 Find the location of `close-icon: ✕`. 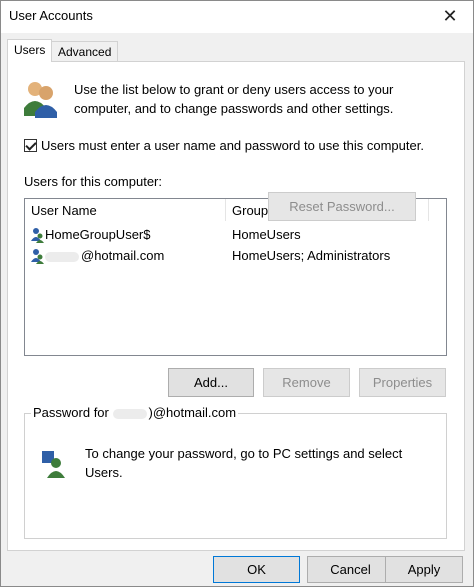

close-icon: ✕ is located at coordinates (450, 15).